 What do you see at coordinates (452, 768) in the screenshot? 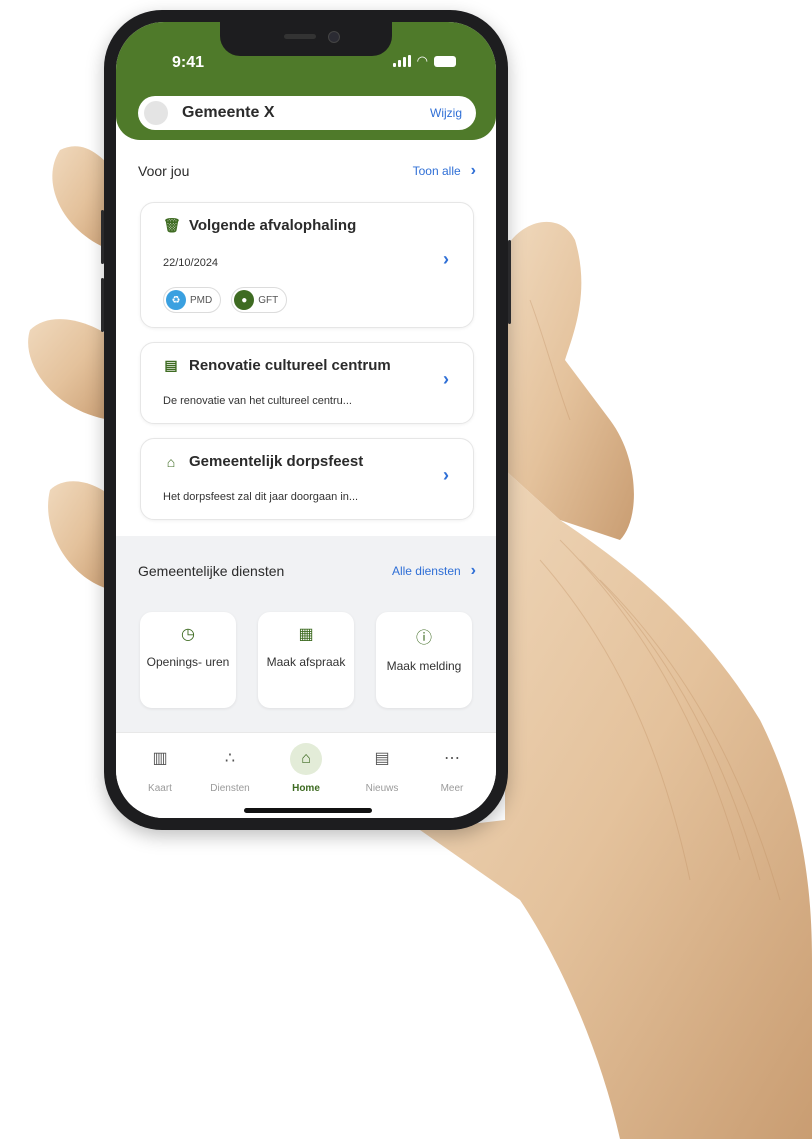
I see `tab-meer: ⋯ Meer` at bounding box center [452, 768].